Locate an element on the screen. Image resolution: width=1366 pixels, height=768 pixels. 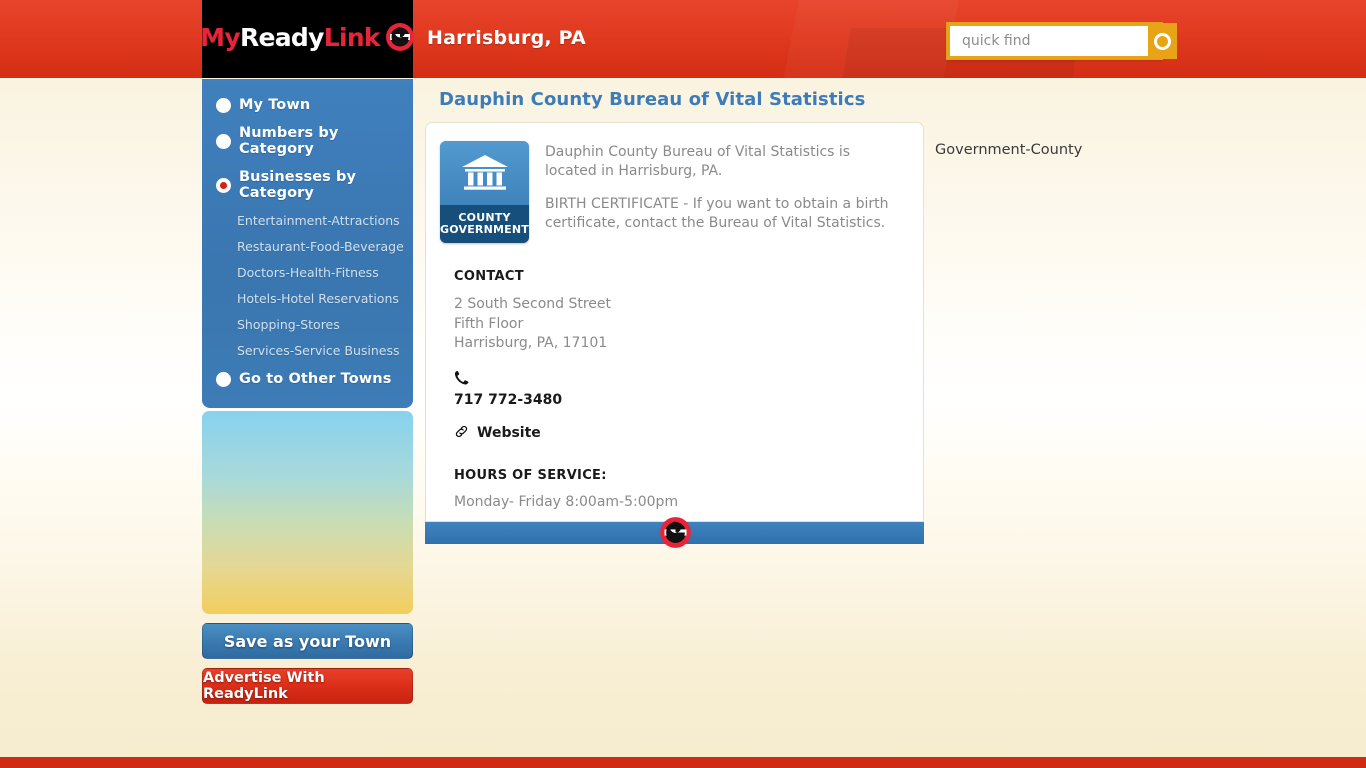
link-icon is located at coordinates (461, 433).